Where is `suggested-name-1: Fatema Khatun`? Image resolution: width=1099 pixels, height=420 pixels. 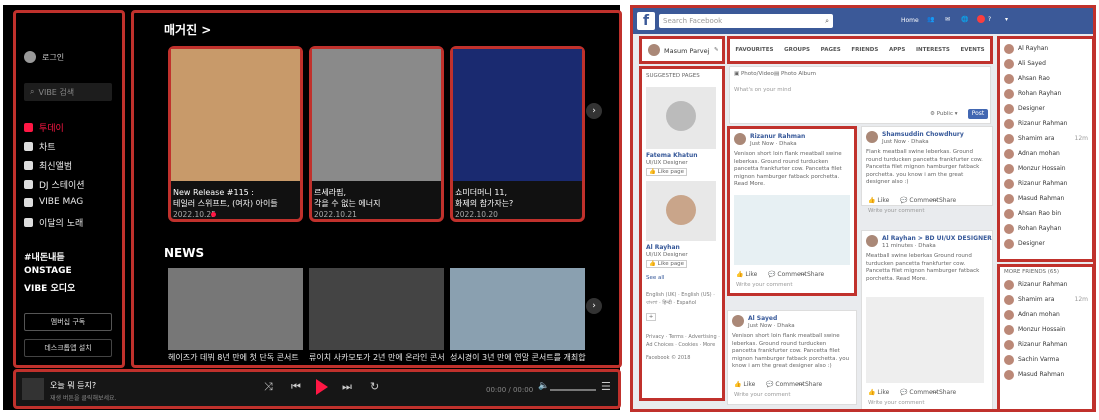
suggested-name-1: Fatema Khatun is located at coordinates (672, 155).